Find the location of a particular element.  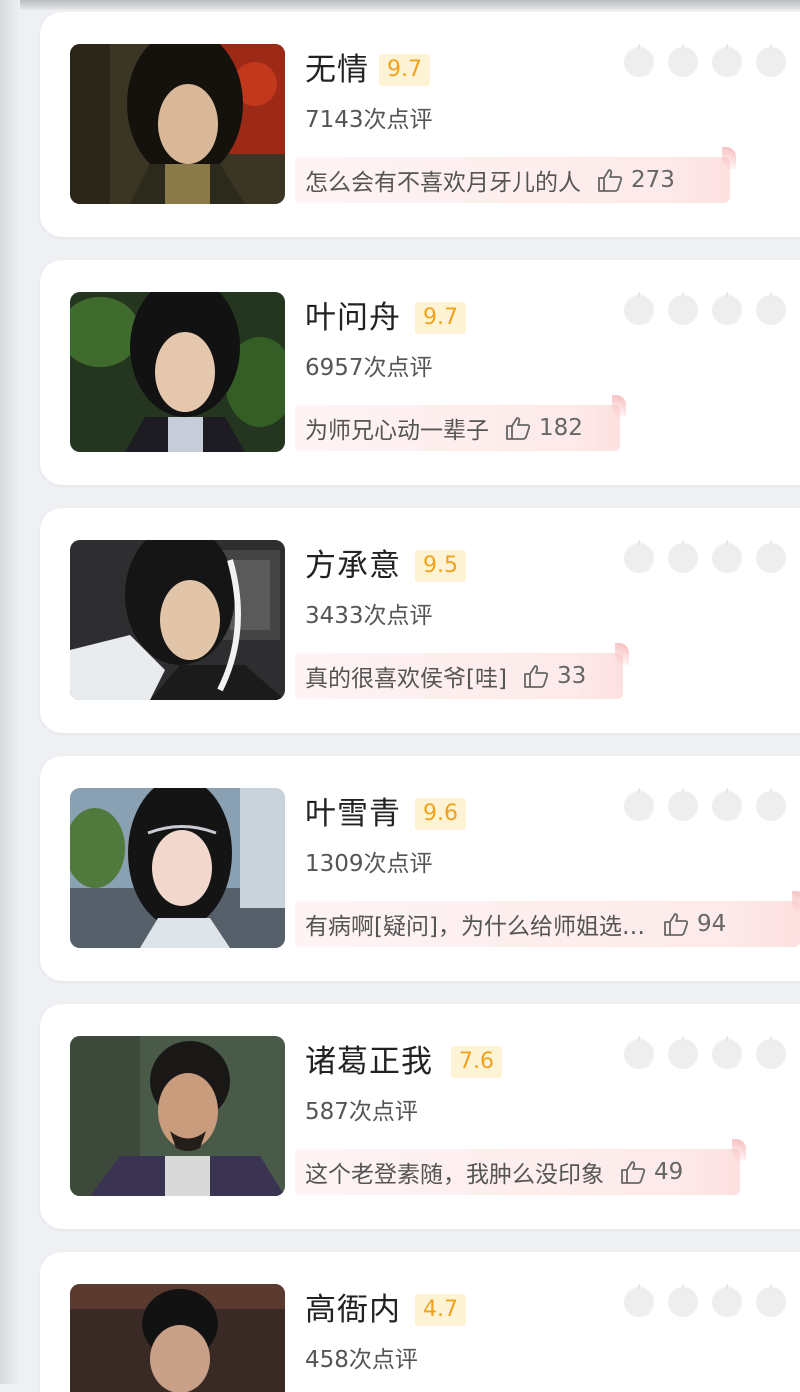

character-name: 诸葛正我 is located at coordinates (369, 1062).